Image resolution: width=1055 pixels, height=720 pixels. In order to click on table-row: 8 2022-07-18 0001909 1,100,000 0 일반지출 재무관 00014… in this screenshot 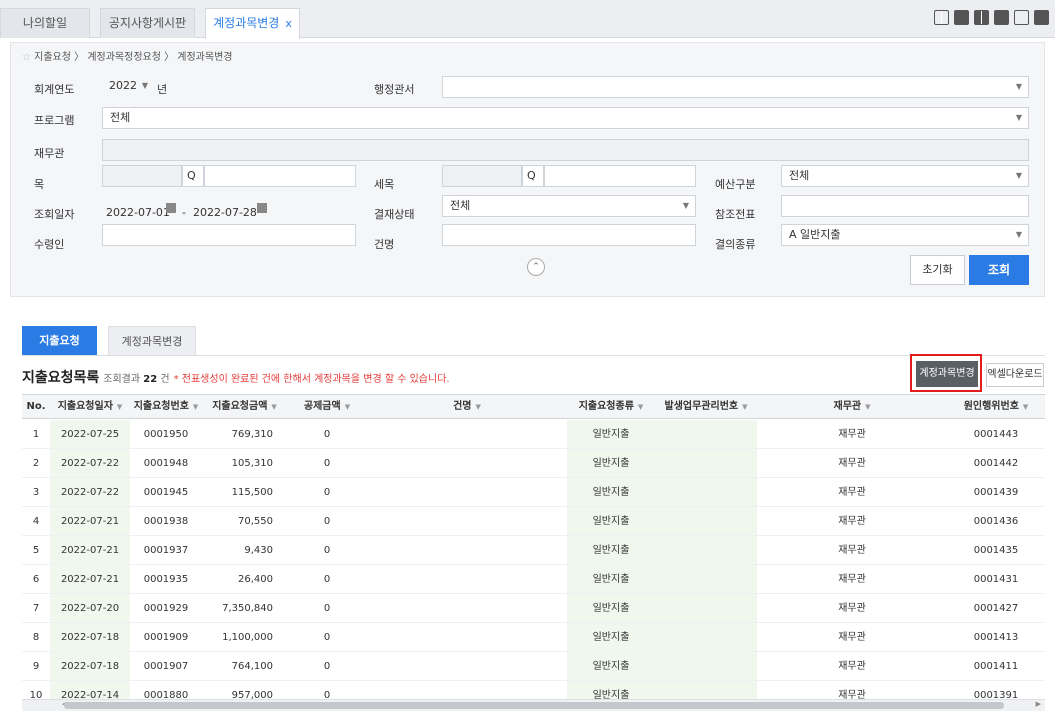, I will do `click(533, 637)`.